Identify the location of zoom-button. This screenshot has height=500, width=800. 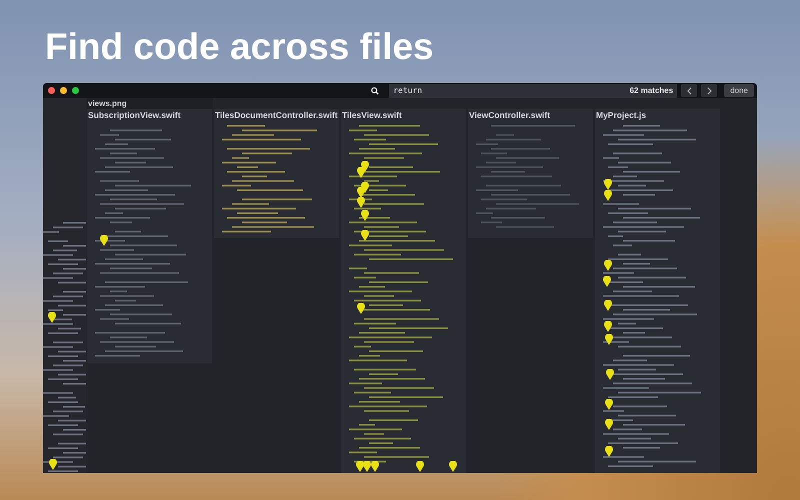
(75, 90).